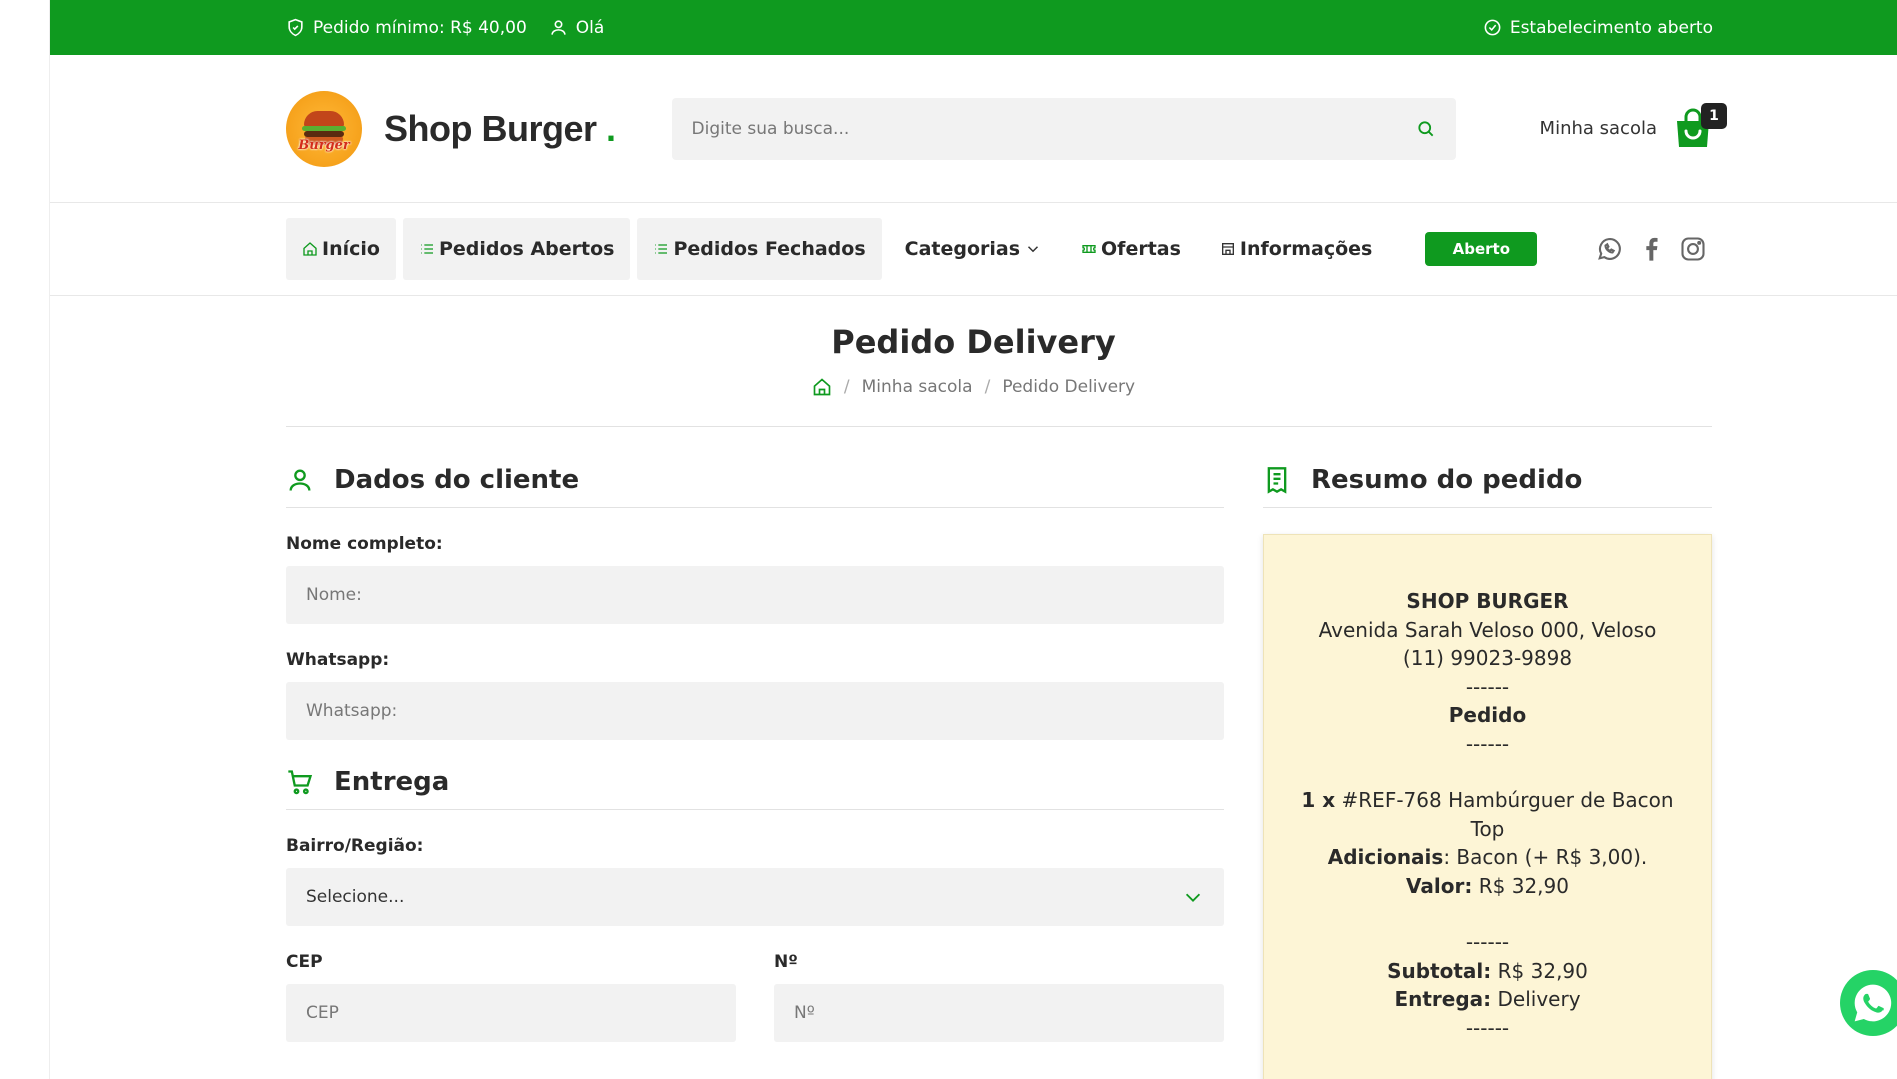 The image size is (1897, 1079). Describe the element at coordinates (364, 544) in the screenshot. I see `name-label: Nome completo:` at that location.